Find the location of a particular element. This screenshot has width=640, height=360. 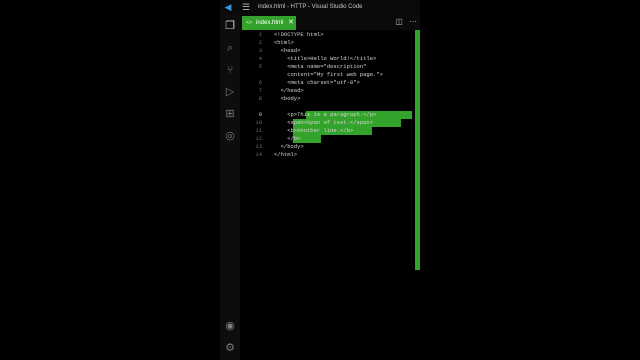

tab-bar: <> index.html ✕ ◫ ⋯ is located at coordinates (330, 22).